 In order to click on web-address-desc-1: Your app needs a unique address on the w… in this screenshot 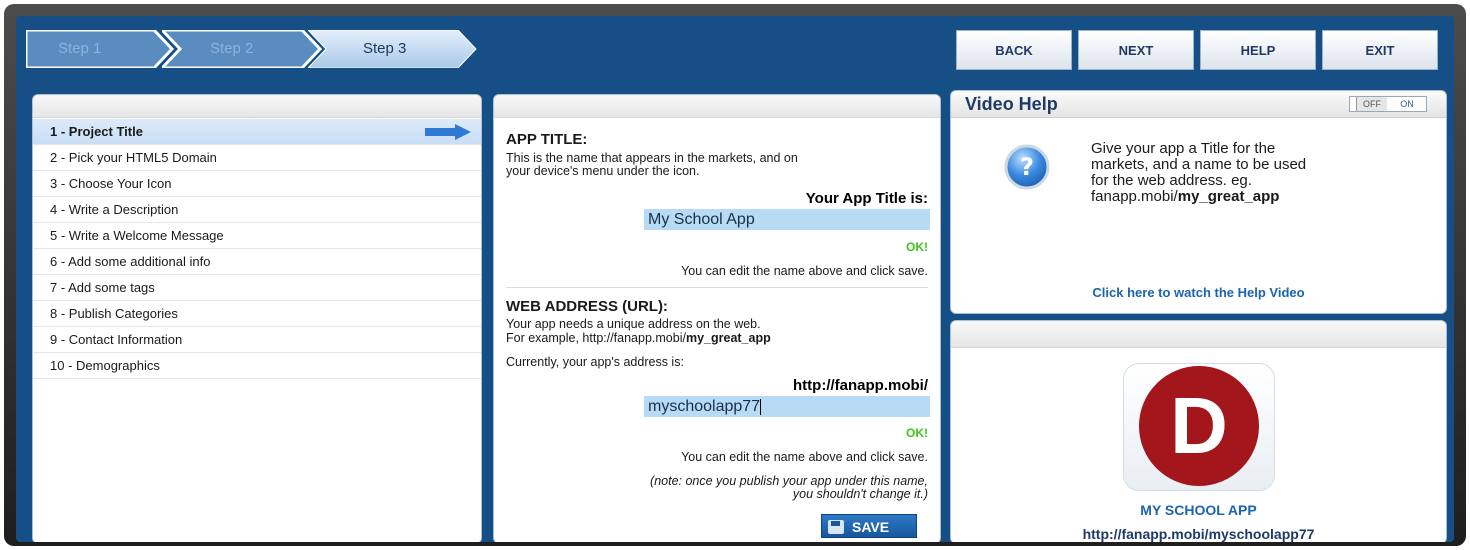, I will do `click(633, 324)`.